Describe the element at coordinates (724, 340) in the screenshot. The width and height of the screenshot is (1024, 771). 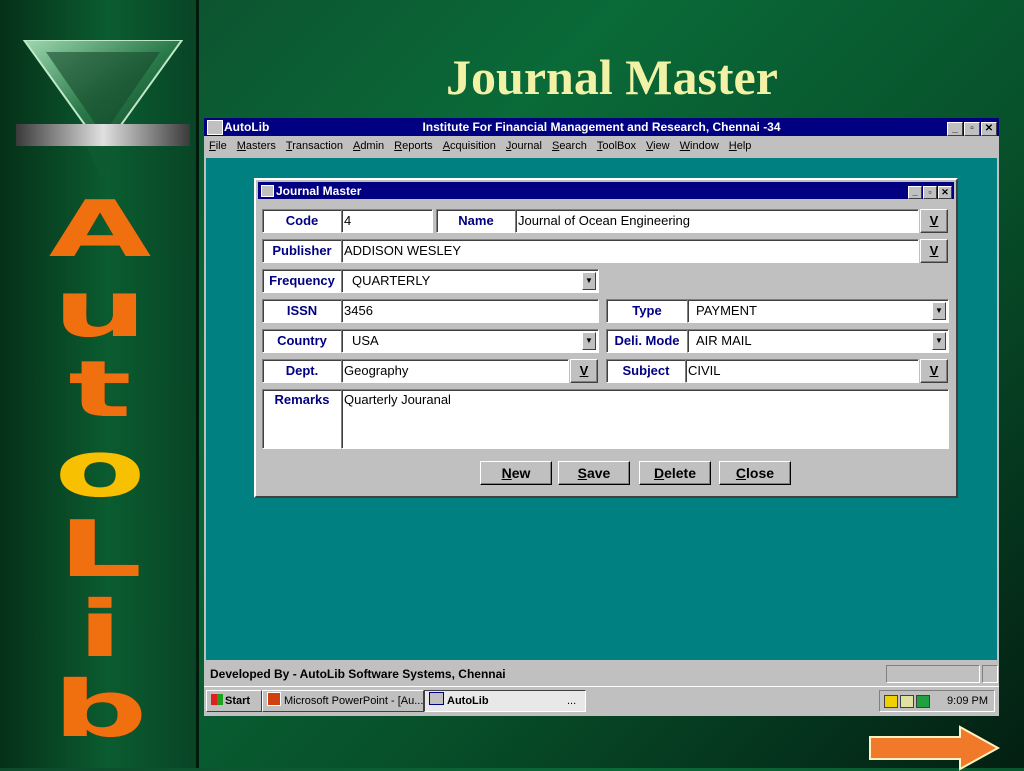
I see `deli-mode-value: AIR MAIL` at that location.